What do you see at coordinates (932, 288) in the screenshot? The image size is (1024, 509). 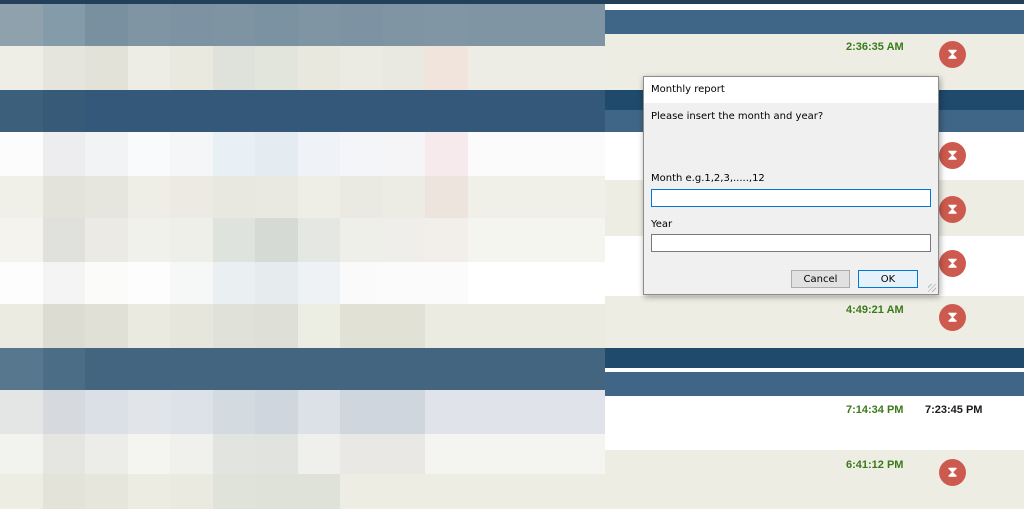 I see `resize-grip-icon` at bounding box center [932, 288].